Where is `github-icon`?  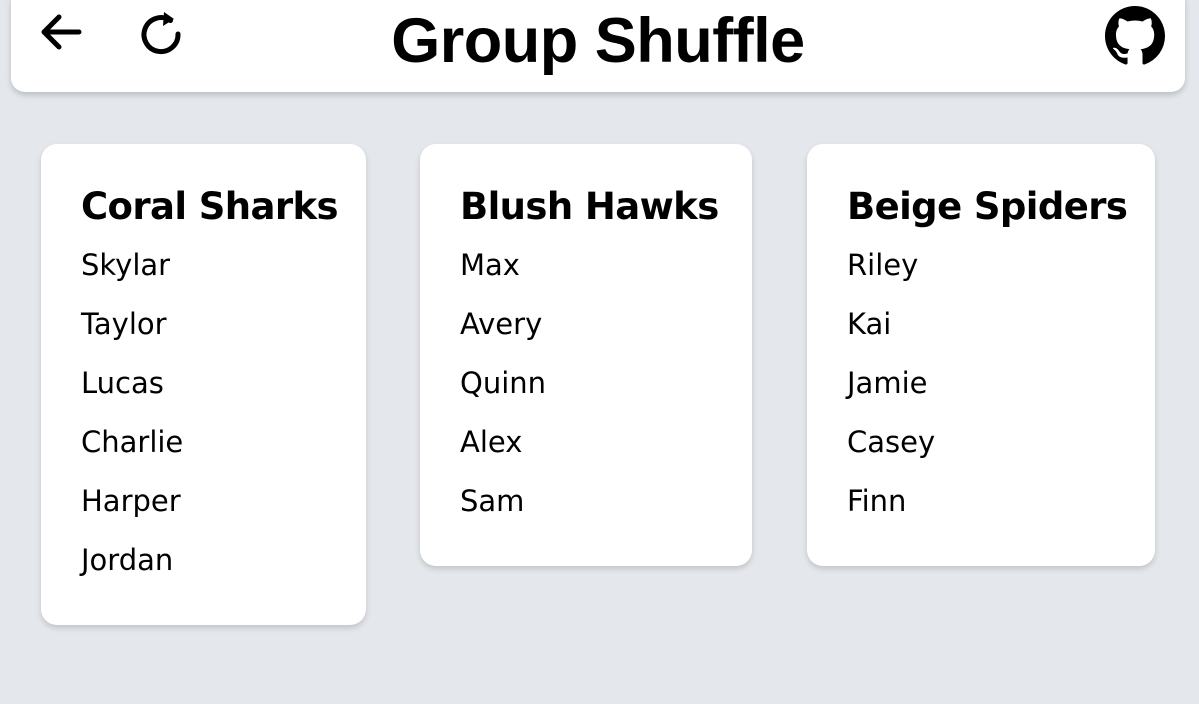
github-icon is located at coordinates (1135, 35).